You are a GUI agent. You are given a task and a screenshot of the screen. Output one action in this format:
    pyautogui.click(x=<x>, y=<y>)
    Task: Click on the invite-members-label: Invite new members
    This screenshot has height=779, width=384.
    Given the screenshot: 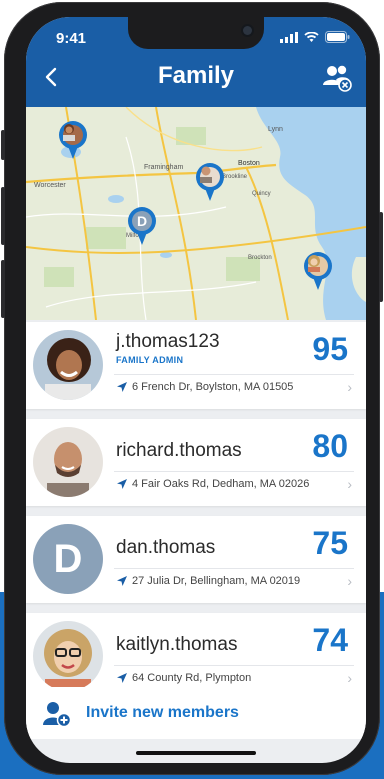 What is the action you would take?
    pyautogui.click(x=162, y=712)
    